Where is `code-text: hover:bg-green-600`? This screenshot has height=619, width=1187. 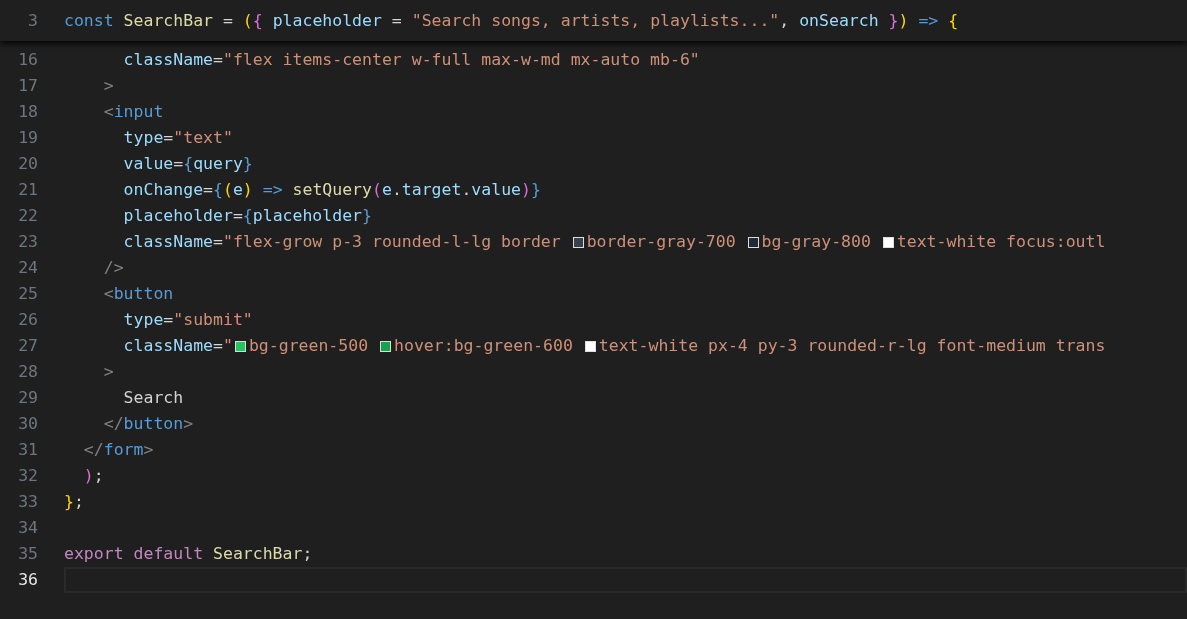
code-text: hover:bg-green-600 is located at coordinates (484, 346).